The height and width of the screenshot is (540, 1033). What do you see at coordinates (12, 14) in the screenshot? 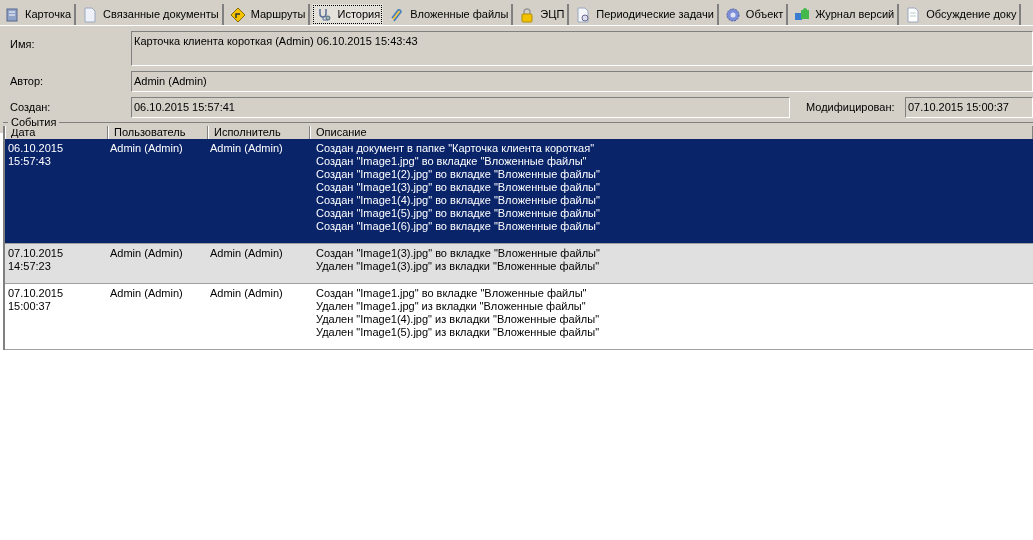
I see `card-icon` at bounding box center [12, 14].